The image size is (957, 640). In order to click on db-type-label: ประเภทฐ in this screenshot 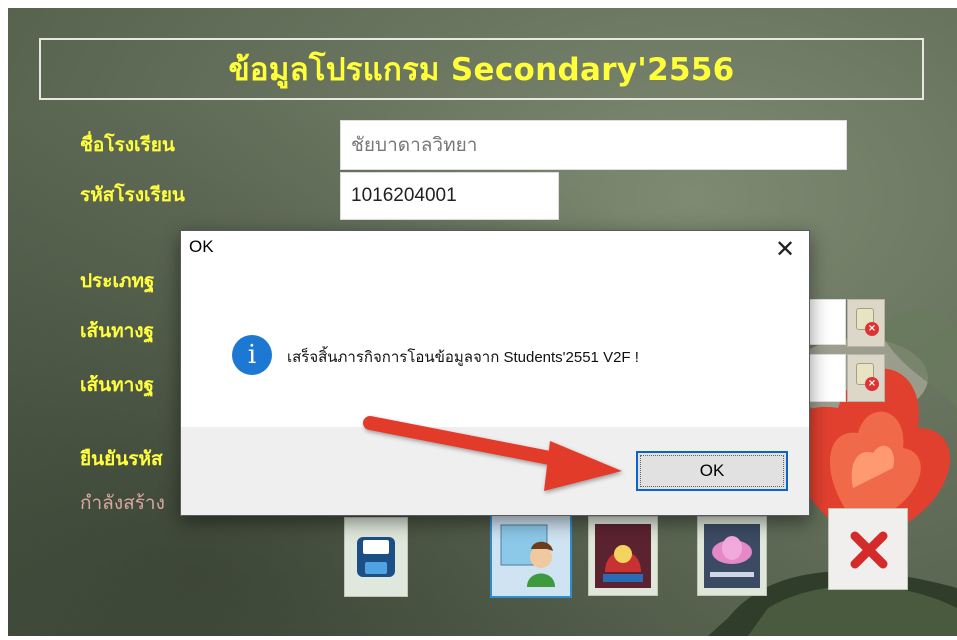, I will do `click(117, 281)`.